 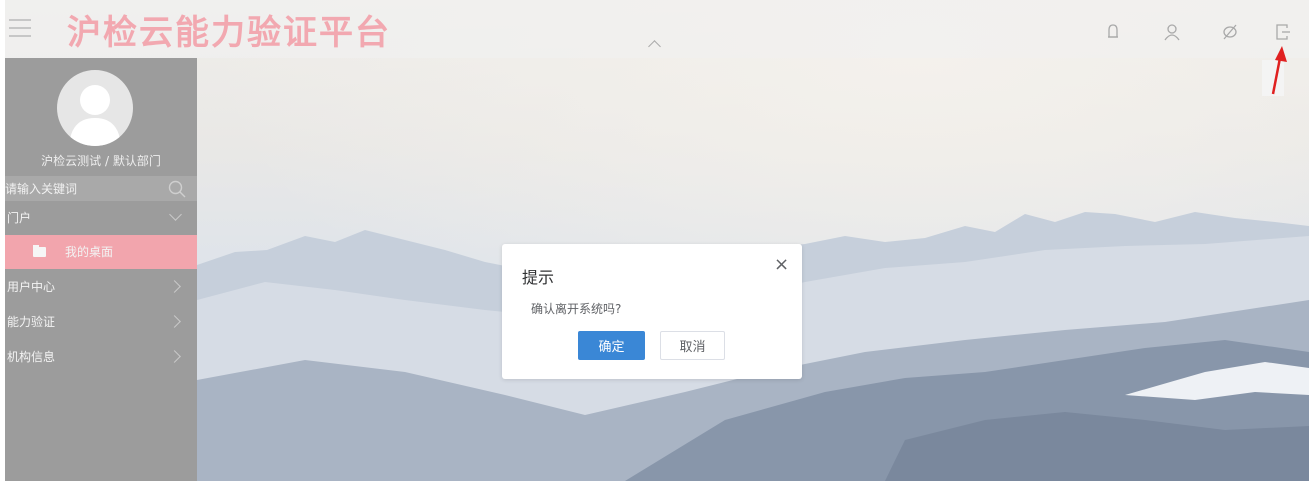 What do you see at coordinates (89, 252) in the screenshot?
I see `sidebar-item-label: 我的桌面` at bounding box center [89, 252].